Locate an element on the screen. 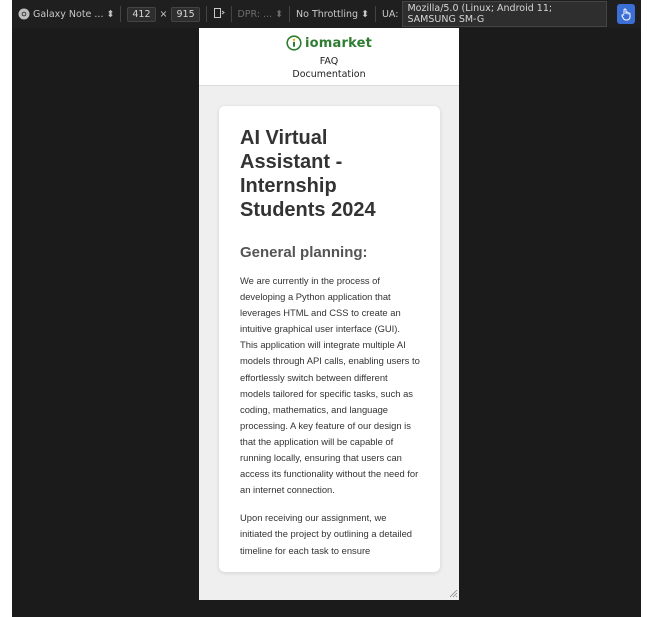 The image size is (647, 617). site-logo: iomarket is located at coordinates (329, 43).